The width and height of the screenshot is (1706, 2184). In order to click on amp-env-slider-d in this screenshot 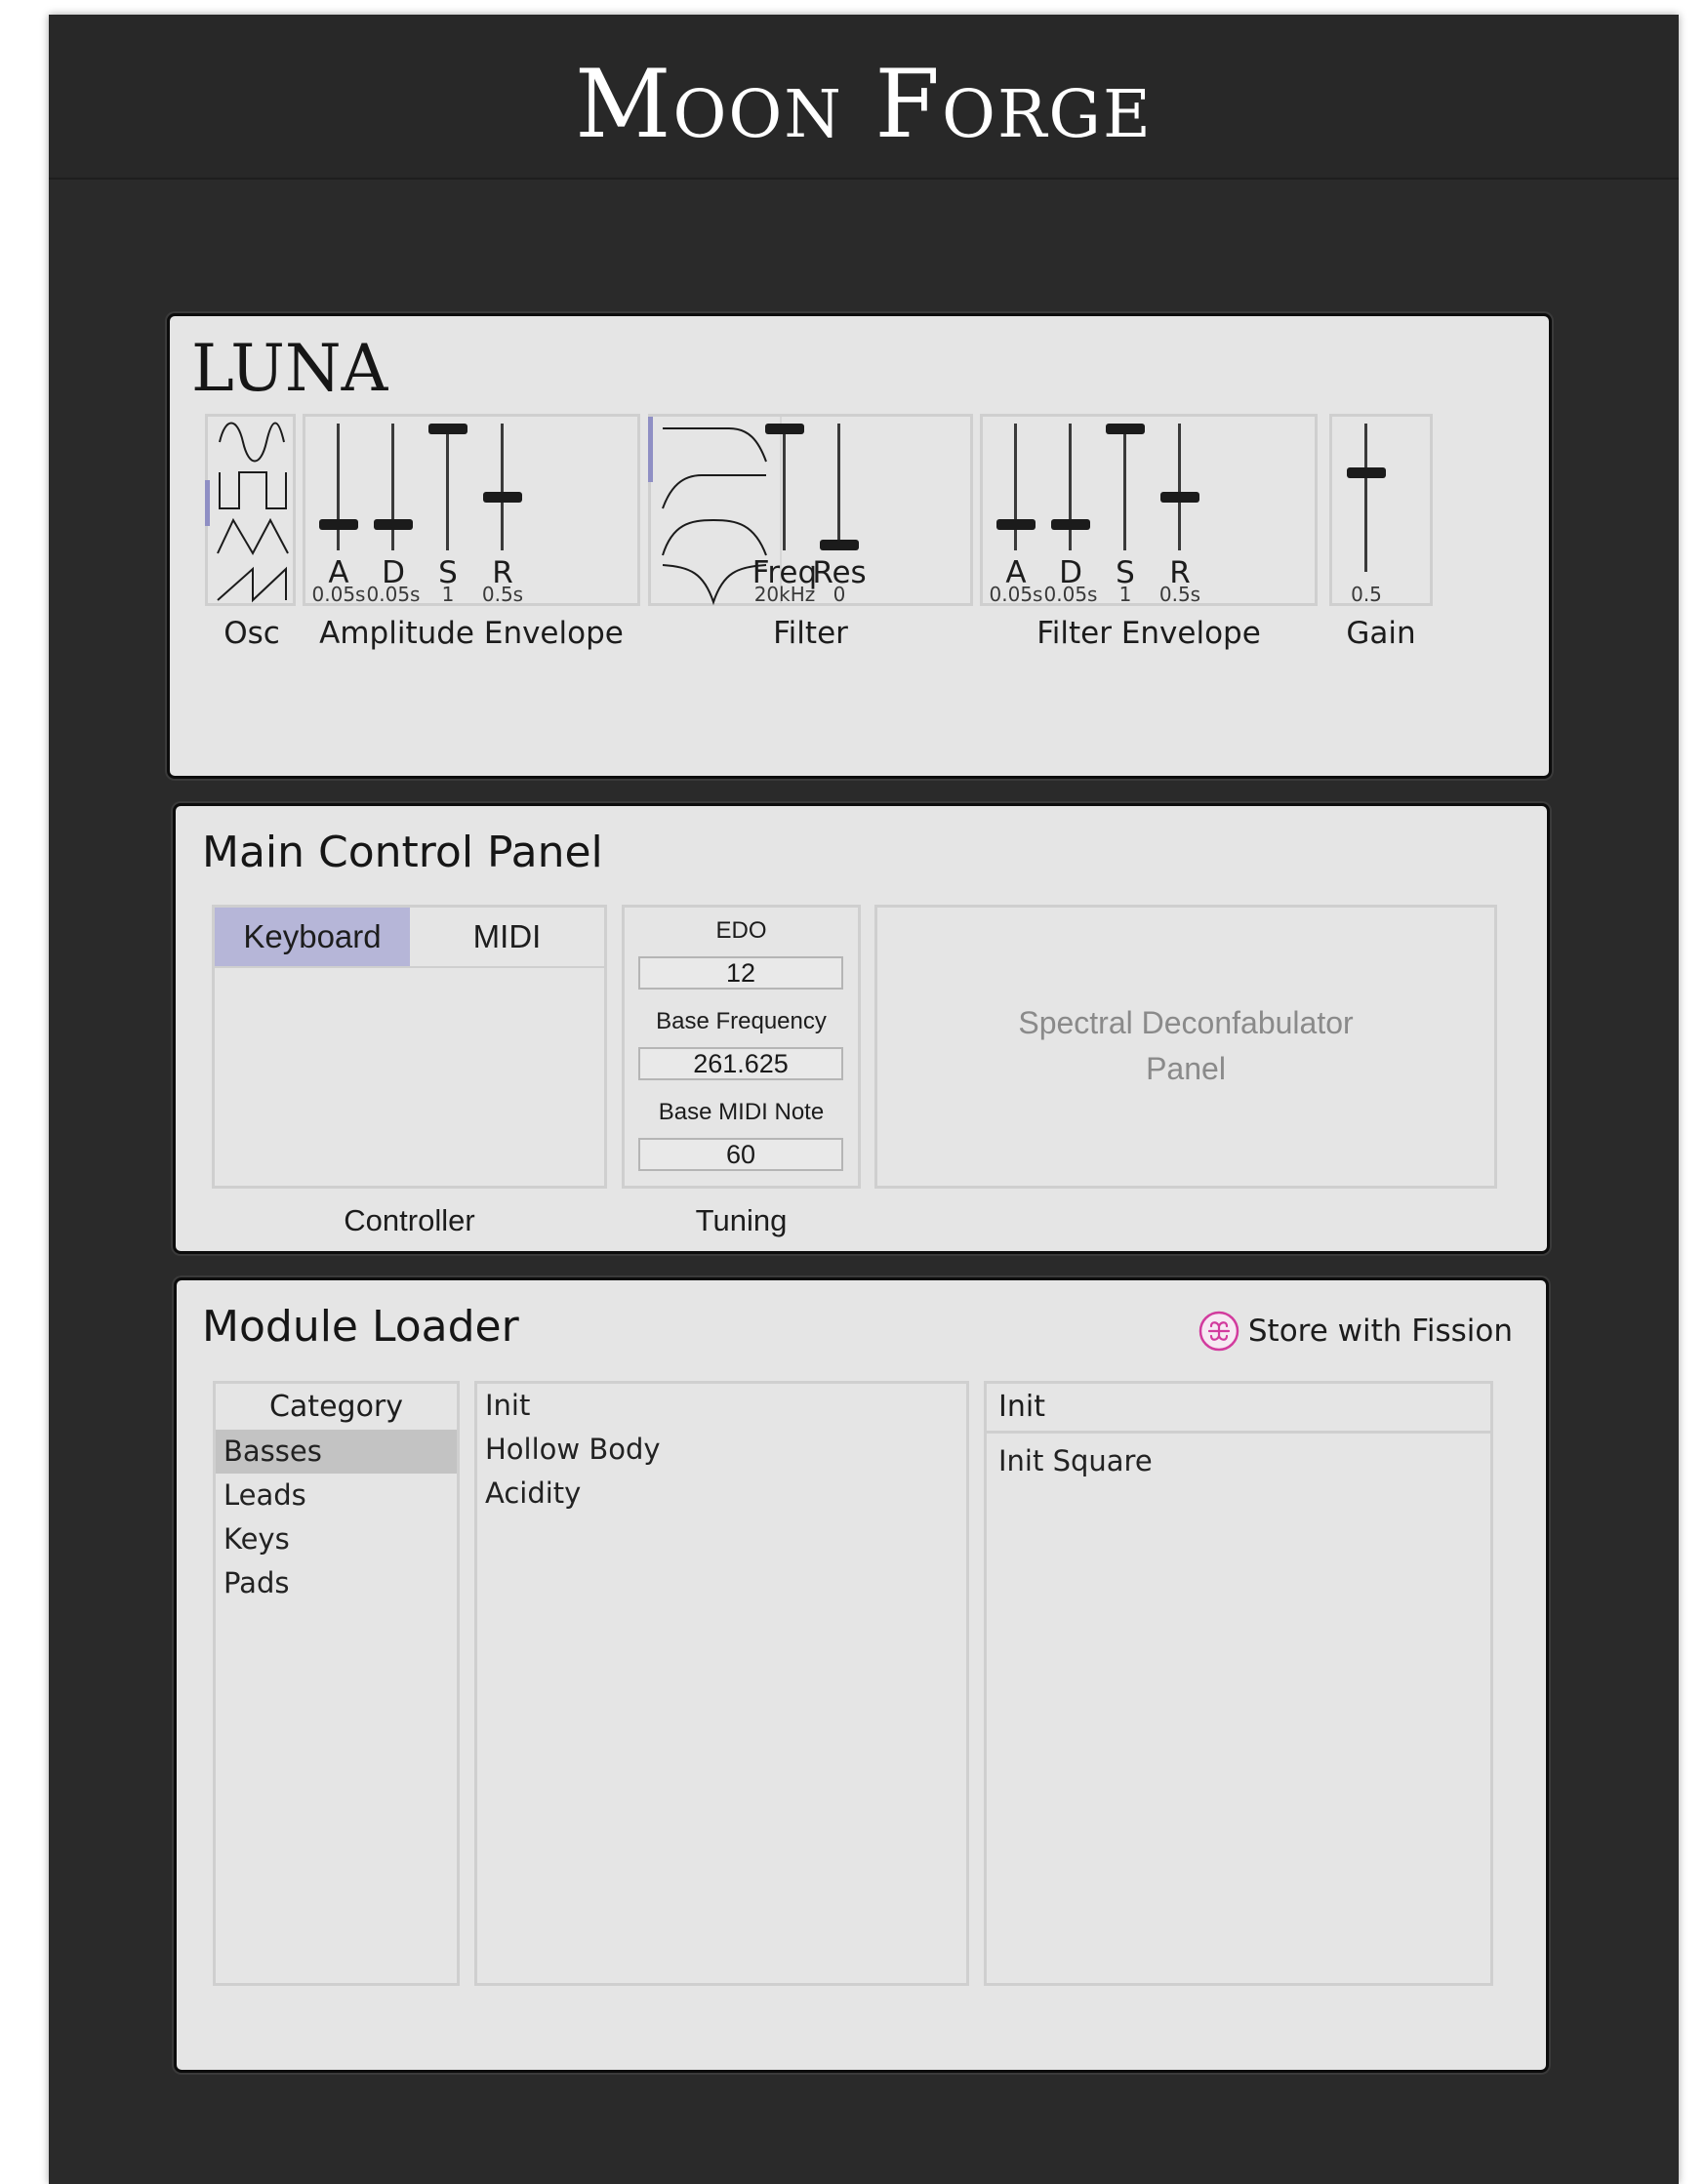, I will do `click(393, 487)`.